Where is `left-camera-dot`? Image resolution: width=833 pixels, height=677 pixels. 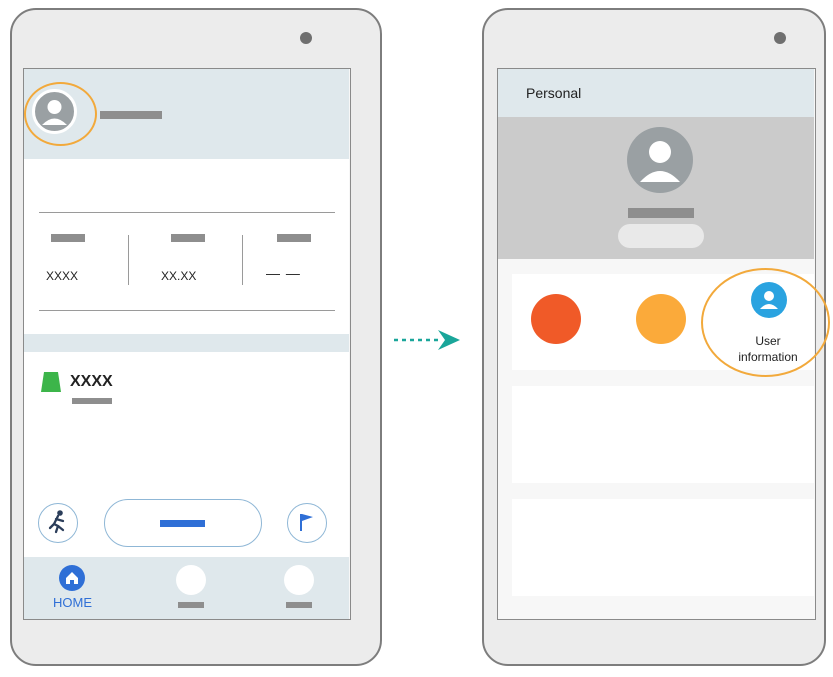 left-camera-dot is located at coordinates (306, 38).